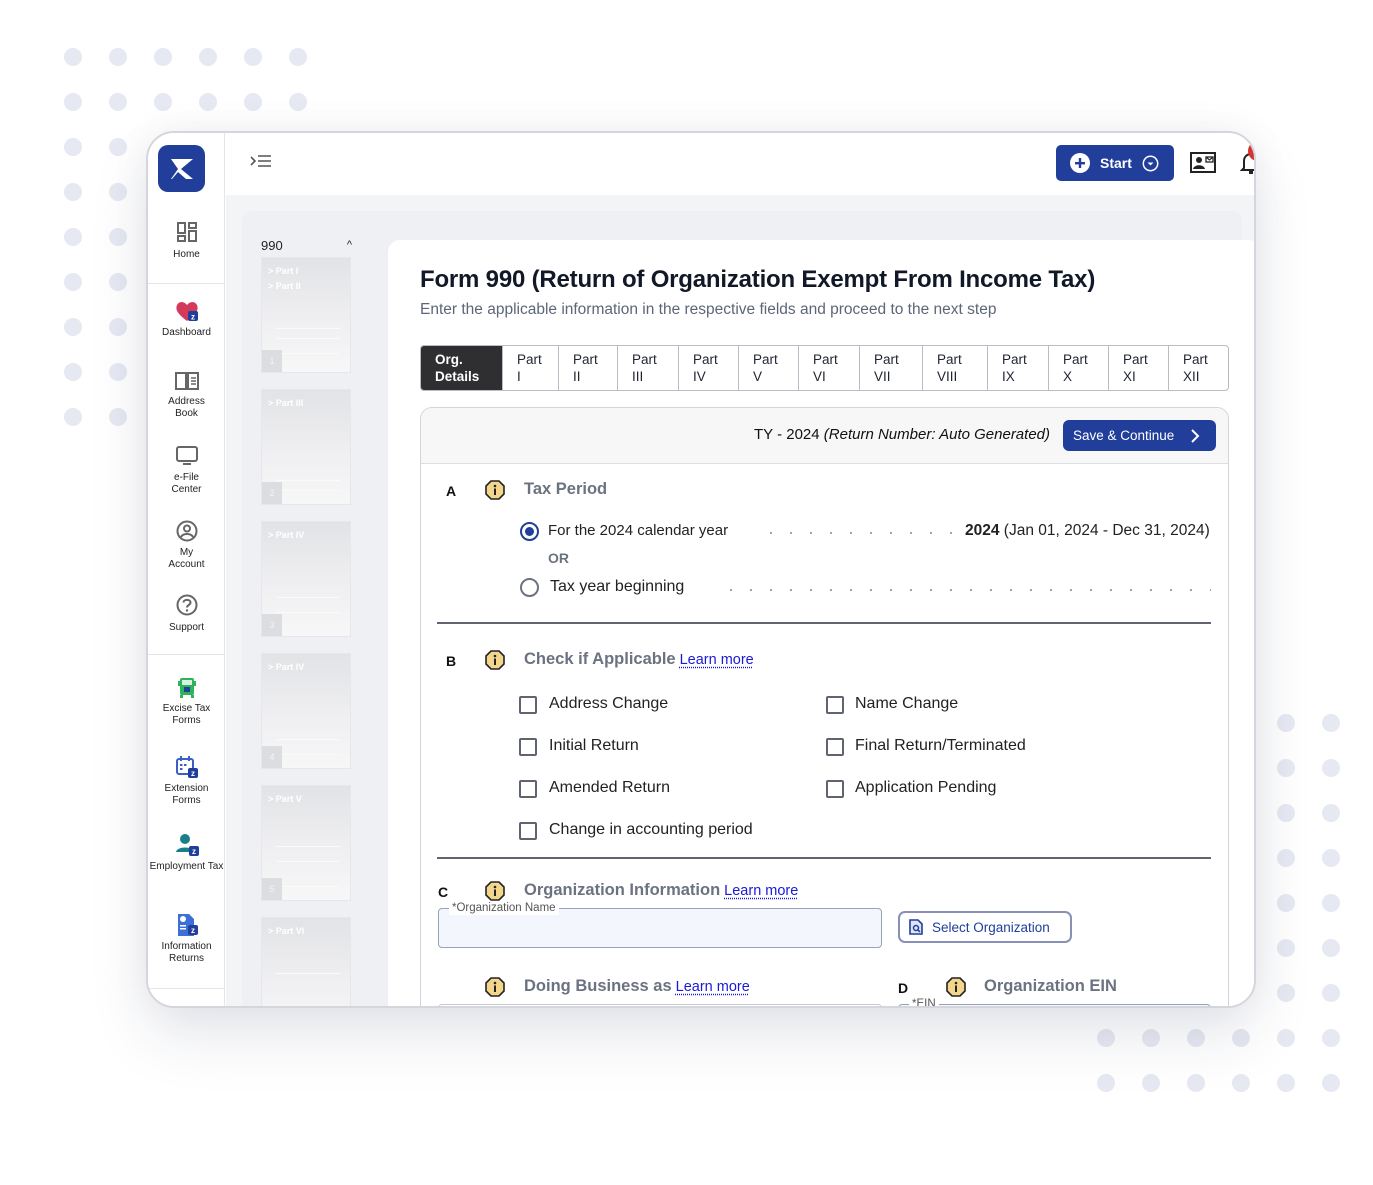 The width and height of the screenshot is (1373, 1185). I want to click on sidebar-item-home: Home, so click(186, 241).